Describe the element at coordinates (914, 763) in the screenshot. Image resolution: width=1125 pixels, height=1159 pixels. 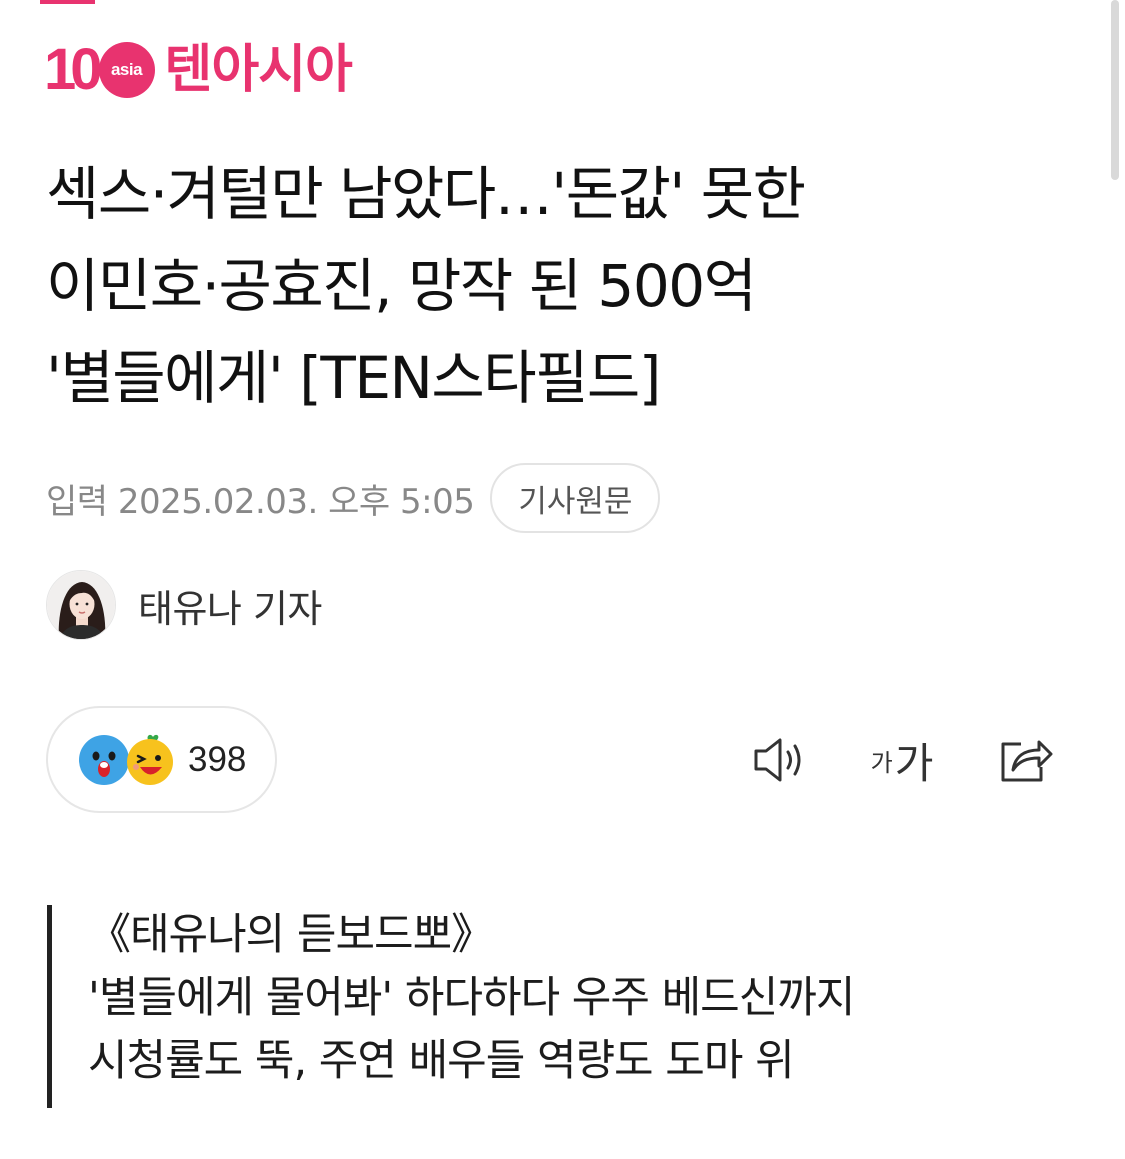
I see `font-large-label: 가` at that location.